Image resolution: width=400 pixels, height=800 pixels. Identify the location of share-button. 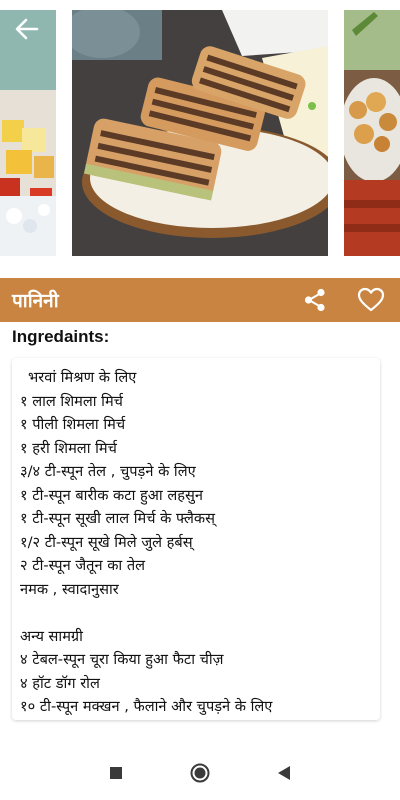
(315, 300).